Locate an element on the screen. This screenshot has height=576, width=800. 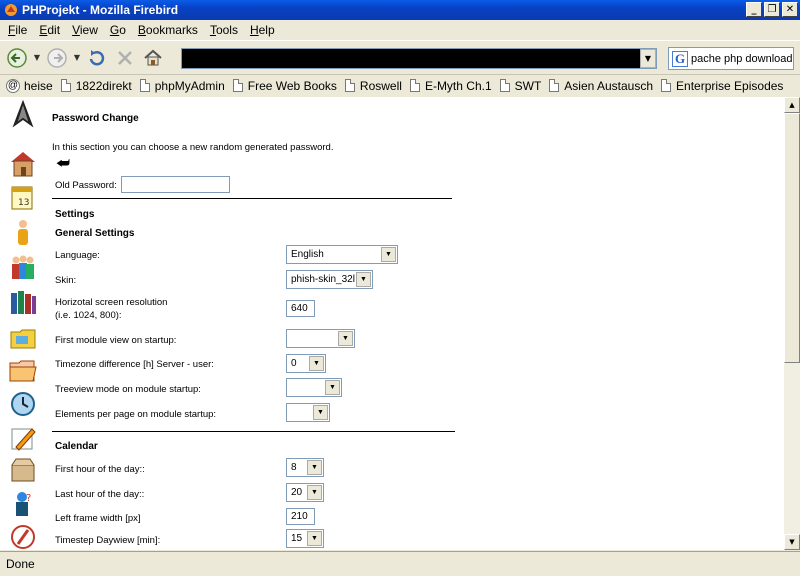
general-settings-heading: General Settings is located at coordinates (95, 233).